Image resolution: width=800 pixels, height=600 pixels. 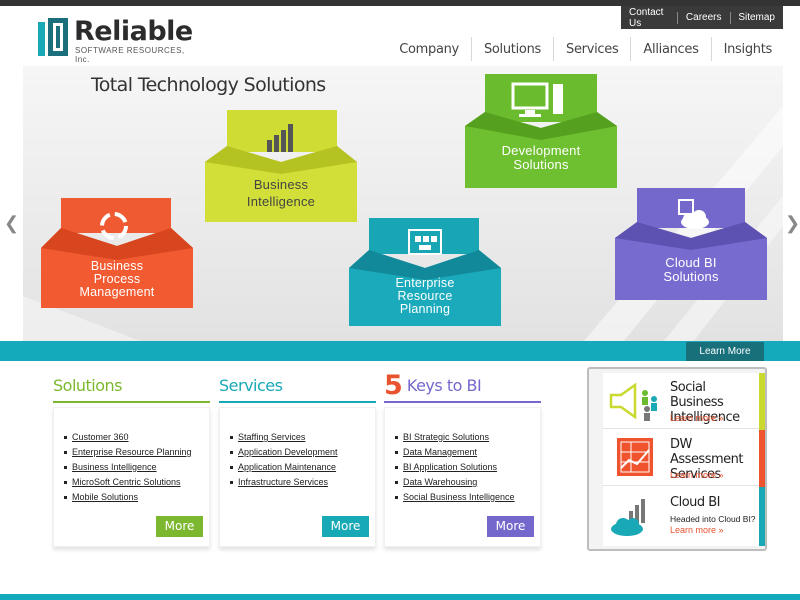 I want to click on promo-tab-lime, so click(x=762, y=401).